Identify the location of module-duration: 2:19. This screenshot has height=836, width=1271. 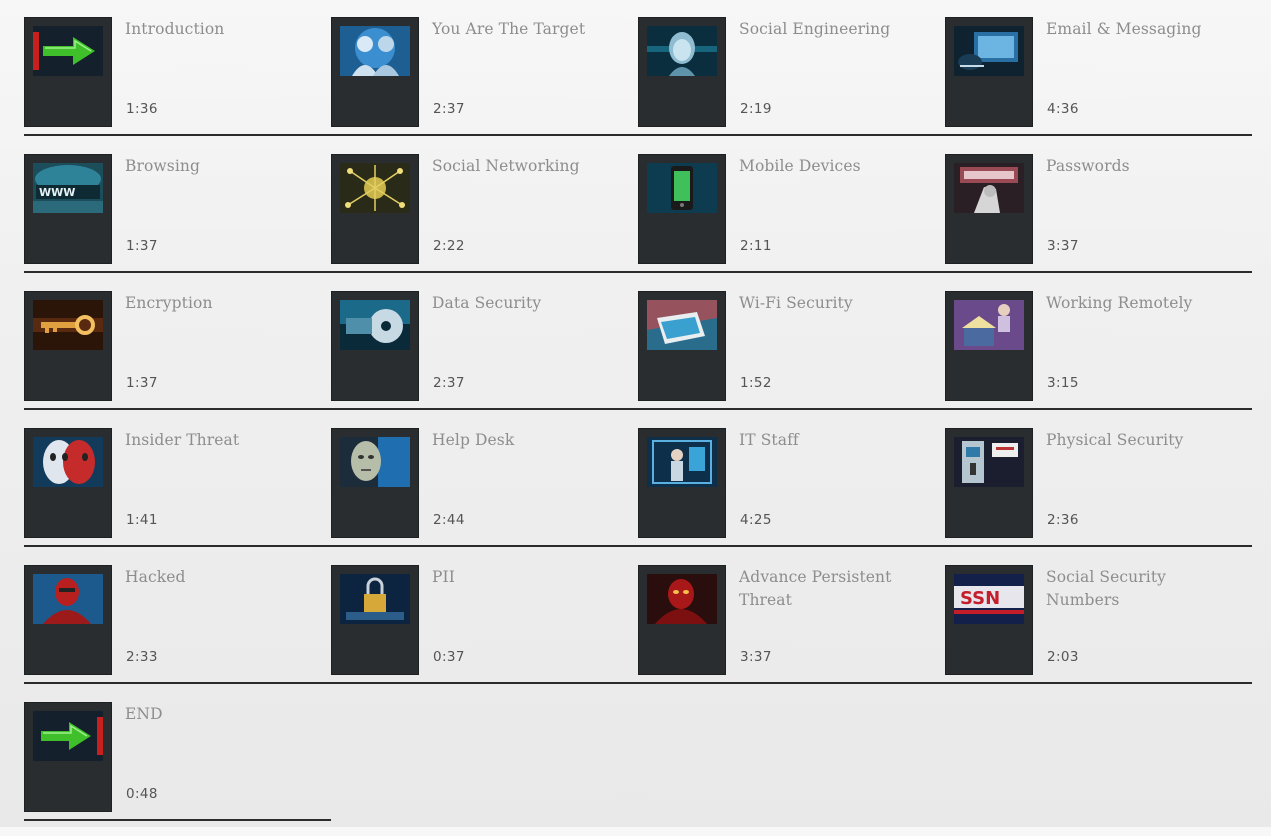
(756, 109).